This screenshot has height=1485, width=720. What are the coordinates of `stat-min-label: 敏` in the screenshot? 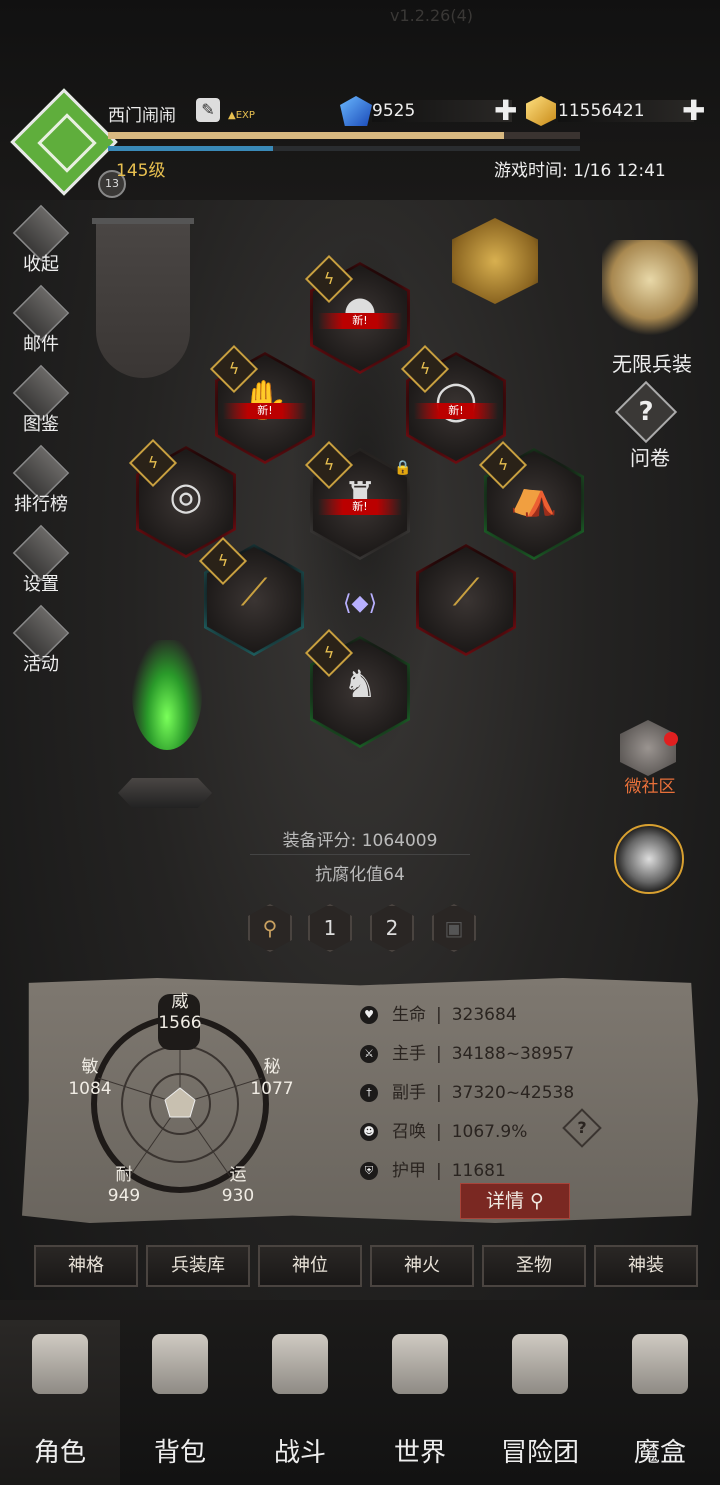 It's located at (90, 1067).